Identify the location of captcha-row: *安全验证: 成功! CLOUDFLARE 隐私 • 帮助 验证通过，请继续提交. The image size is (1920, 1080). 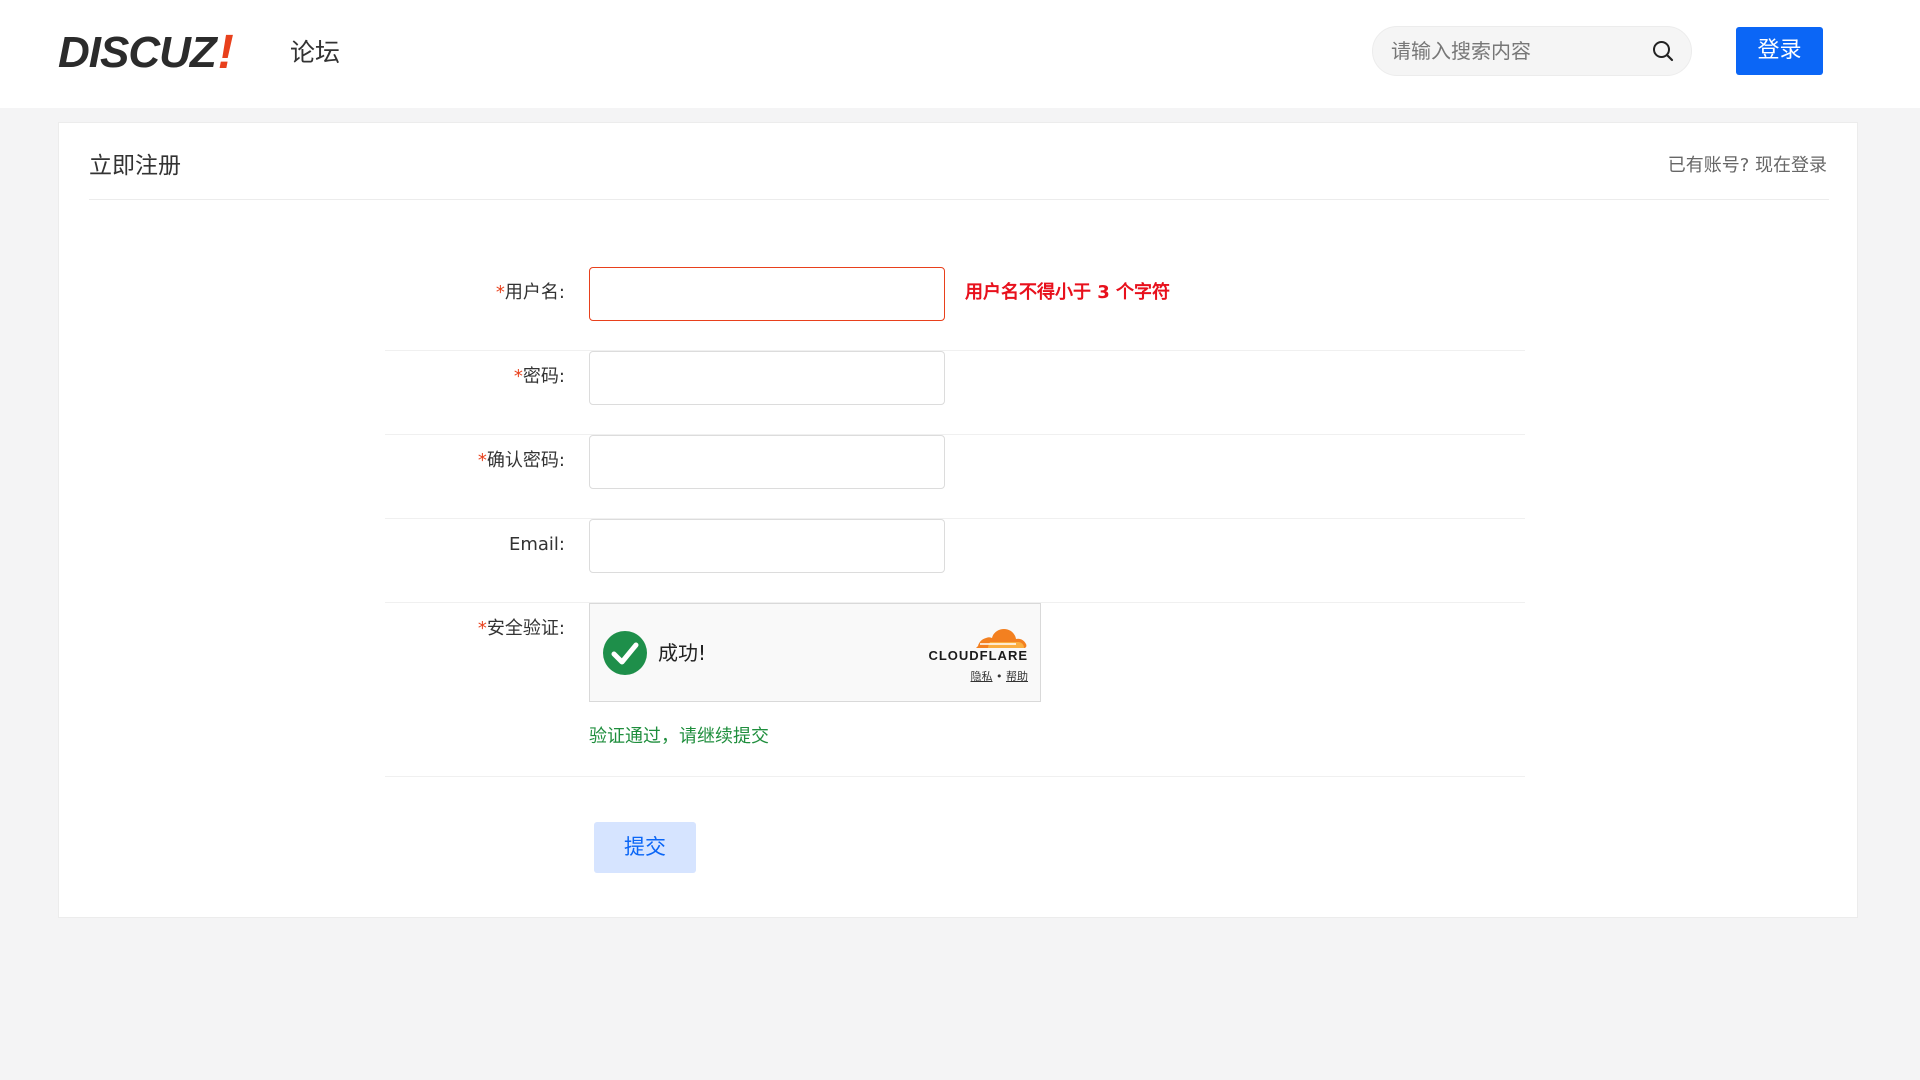
(955, 690).